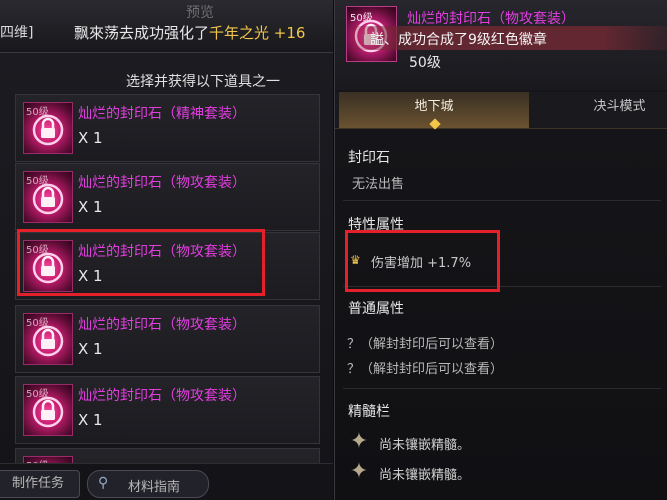  Describe the element at coordinates (162, 114) in the screenshot. I see `item-name: 灿烂的封印石（精神套装）` at that location.